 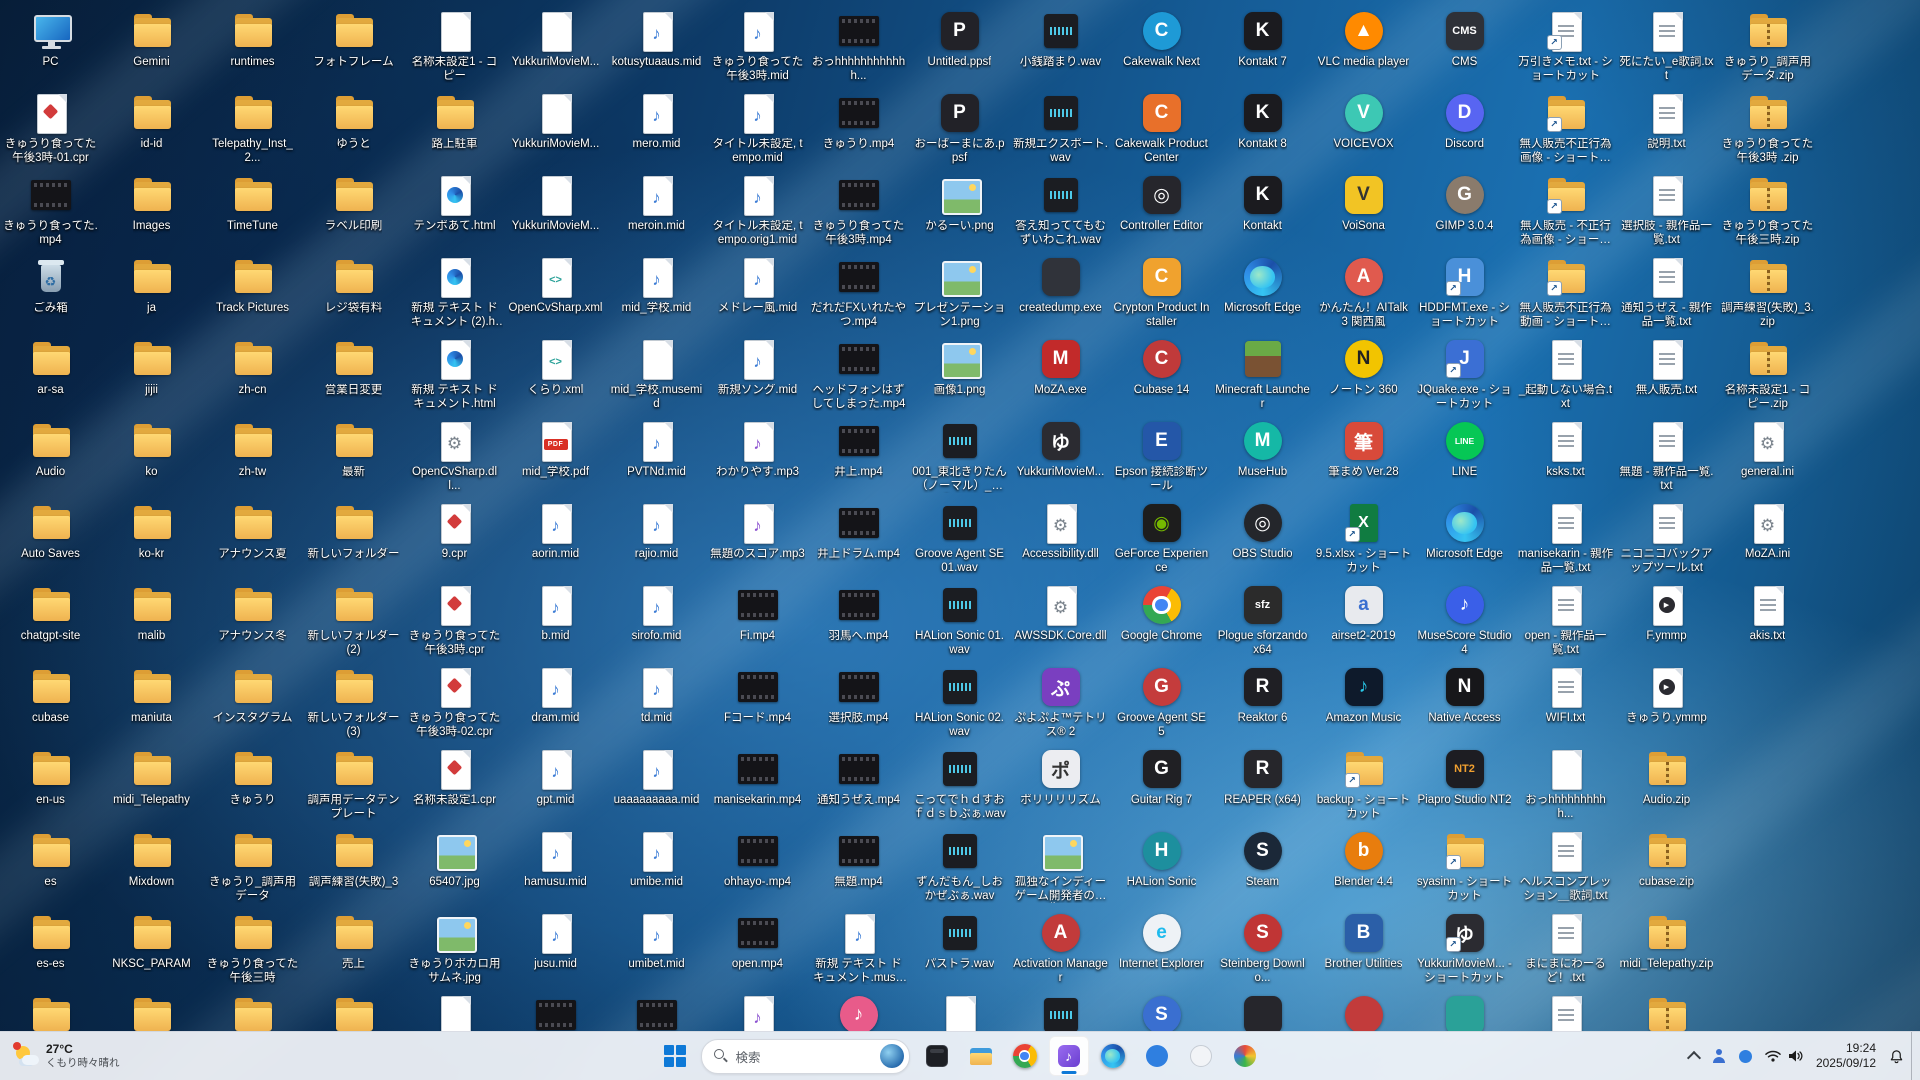 I want to click on desktop-icon: 調声用データテンプレート, so click(x=353, y=783).